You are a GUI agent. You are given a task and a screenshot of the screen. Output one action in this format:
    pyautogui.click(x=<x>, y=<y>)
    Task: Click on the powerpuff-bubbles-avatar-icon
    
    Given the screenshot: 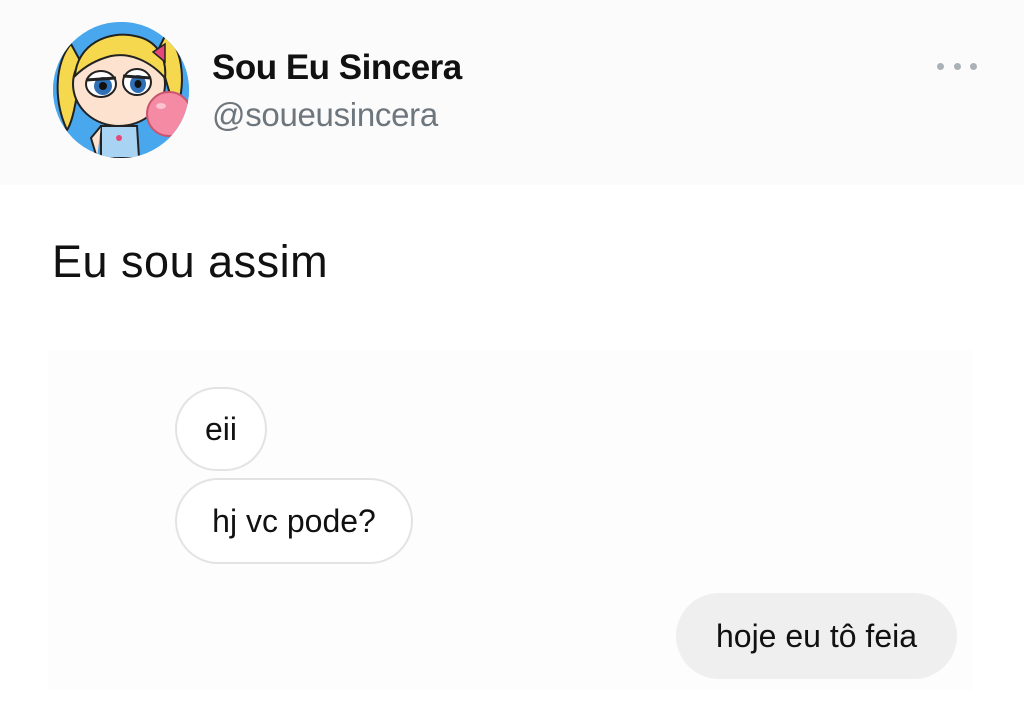 What is the action you would take?
    pyautogui.click(x=121, y=90)
    